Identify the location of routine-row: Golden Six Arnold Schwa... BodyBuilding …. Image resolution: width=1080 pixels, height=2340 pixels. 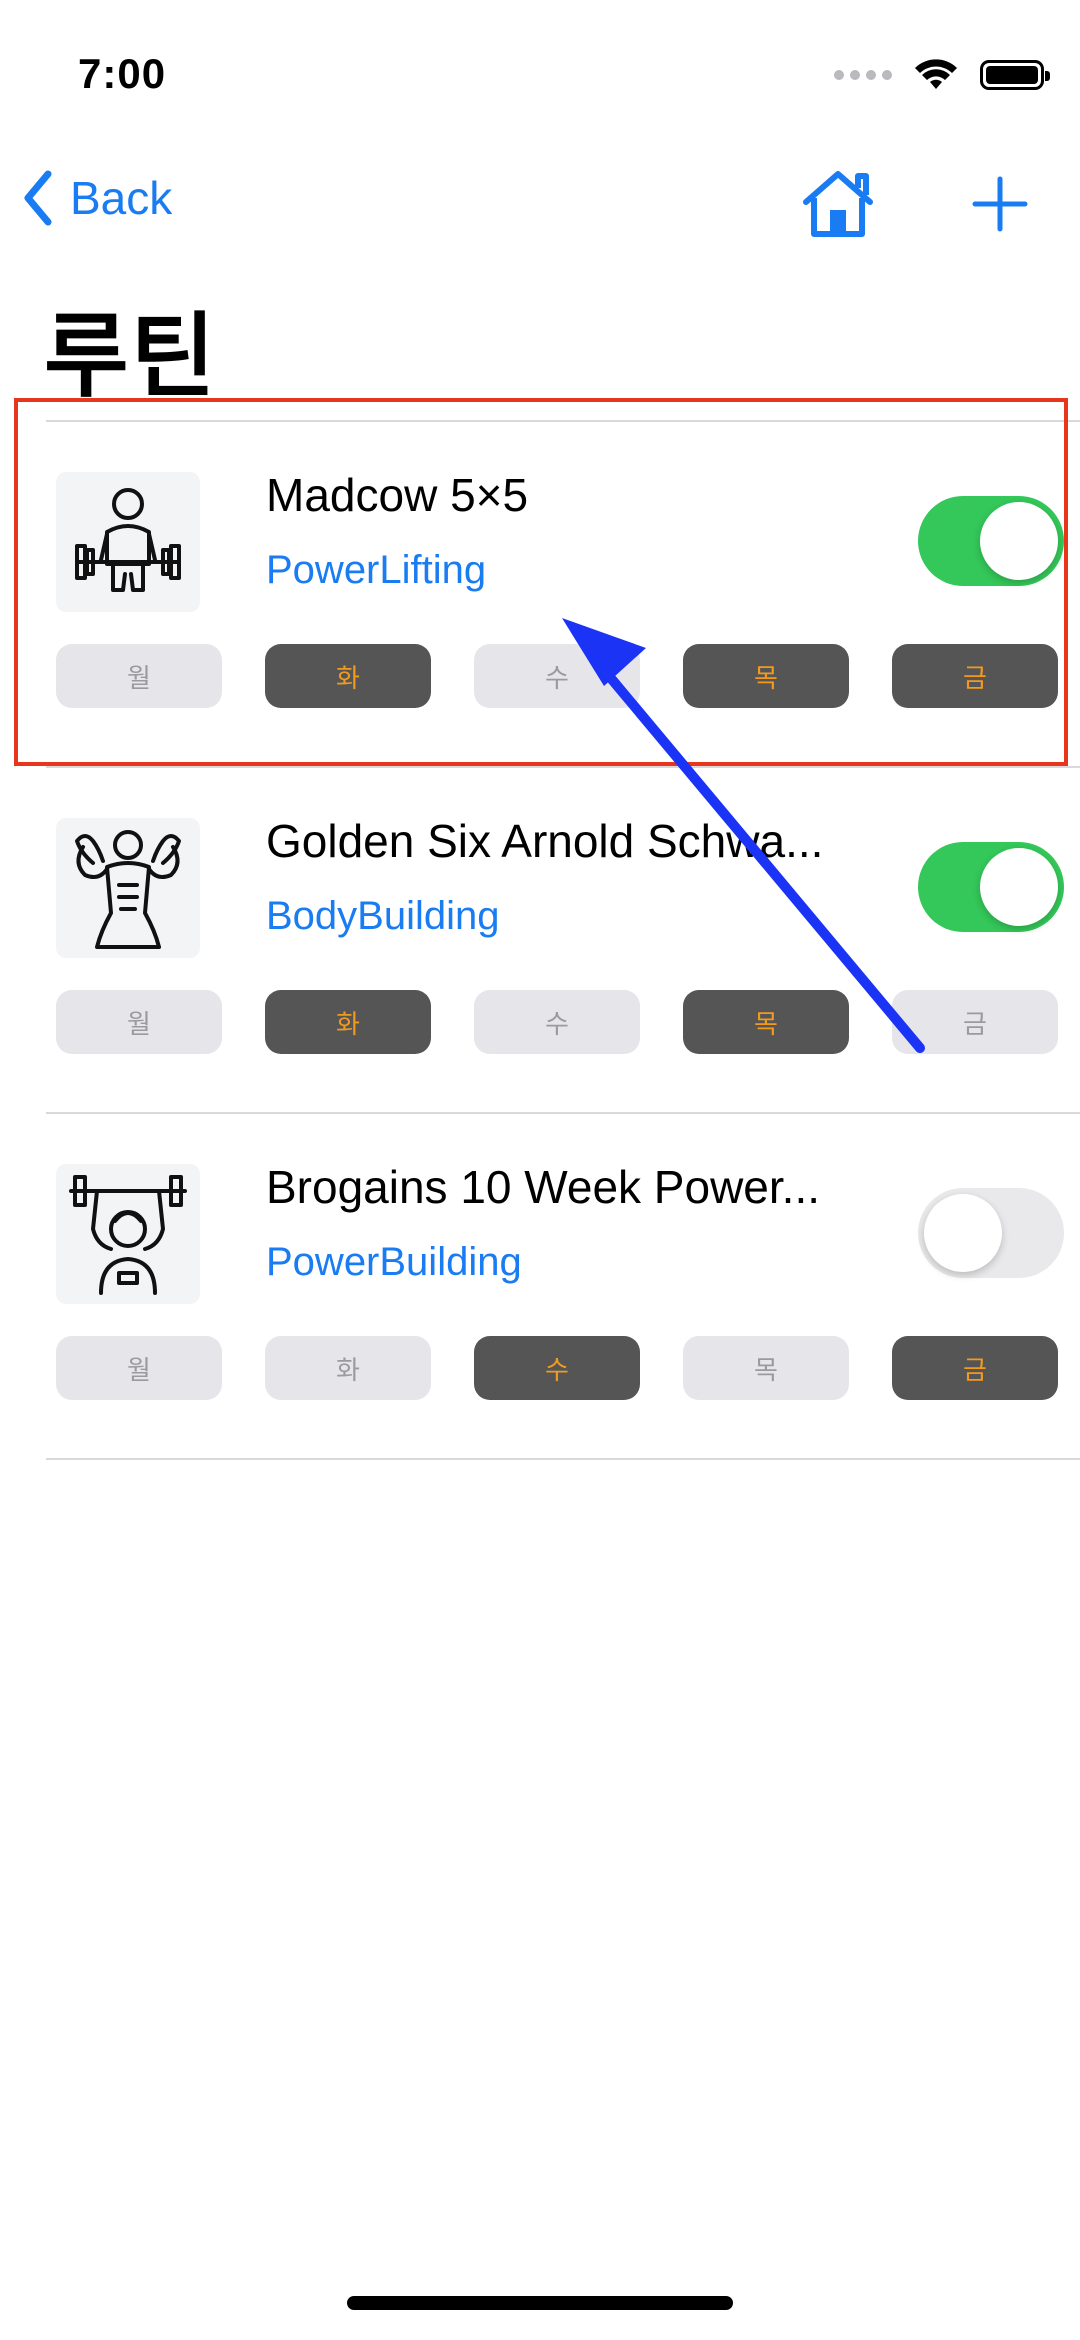
(540, 939).